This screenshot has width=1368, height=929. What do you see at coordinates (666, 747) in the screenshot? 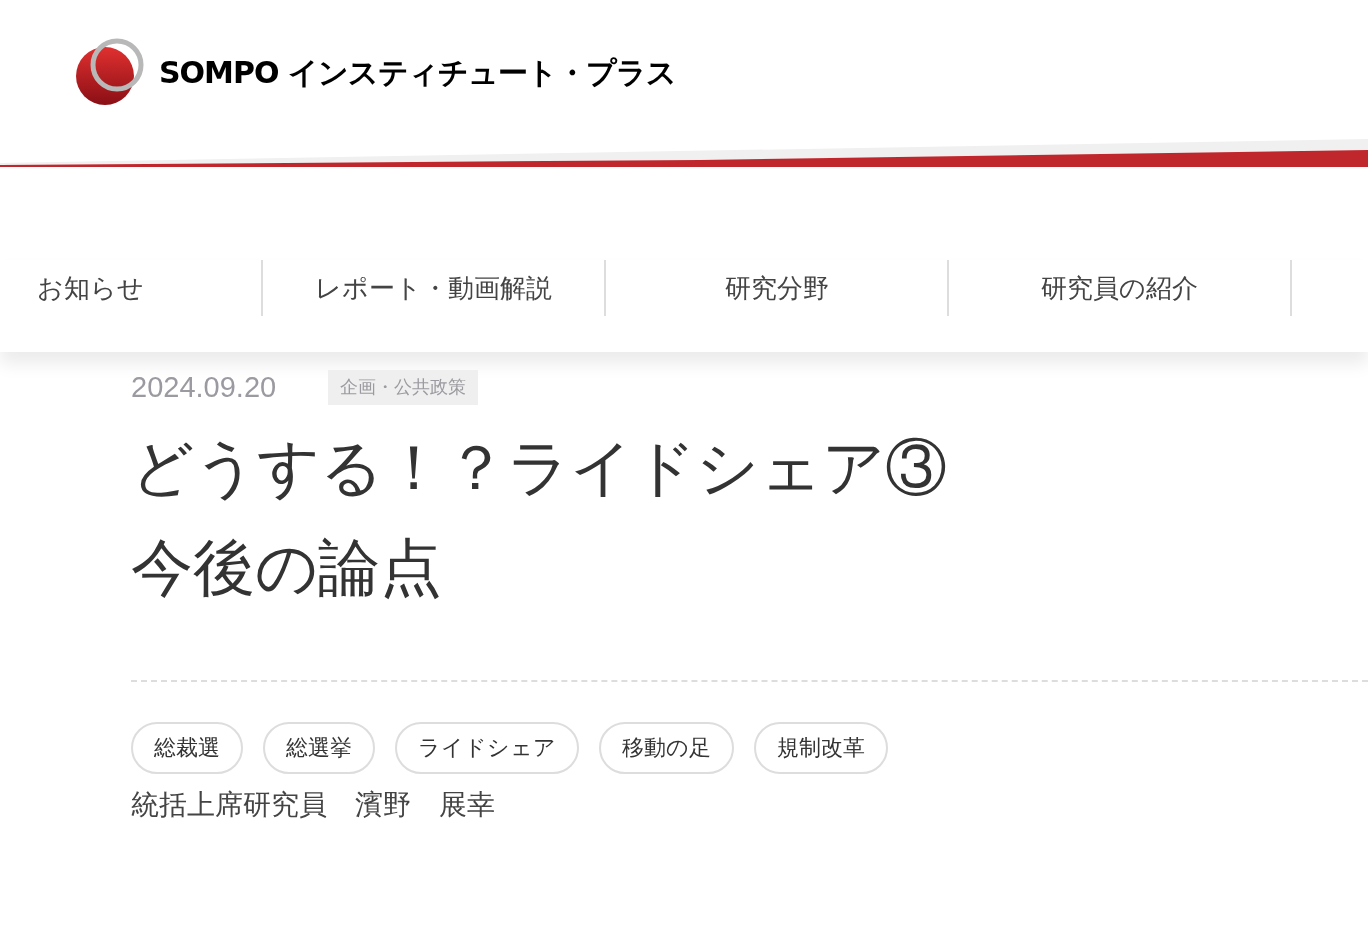
I see `tag-link: 移動の足` at bounding box center [666, 747].